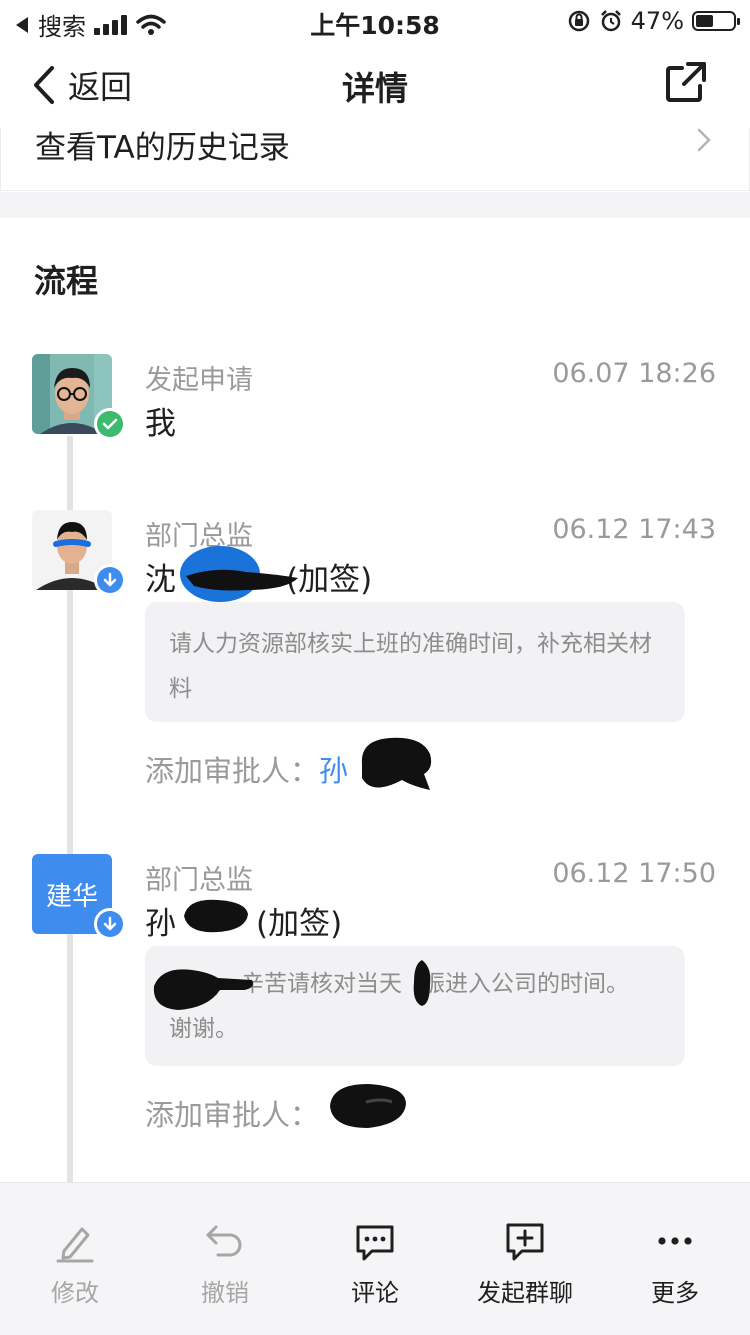 The image size is (750, 1335). Describe the element at coordinates (704, 21) in the screenshot. I see `battery-fill` at that location.